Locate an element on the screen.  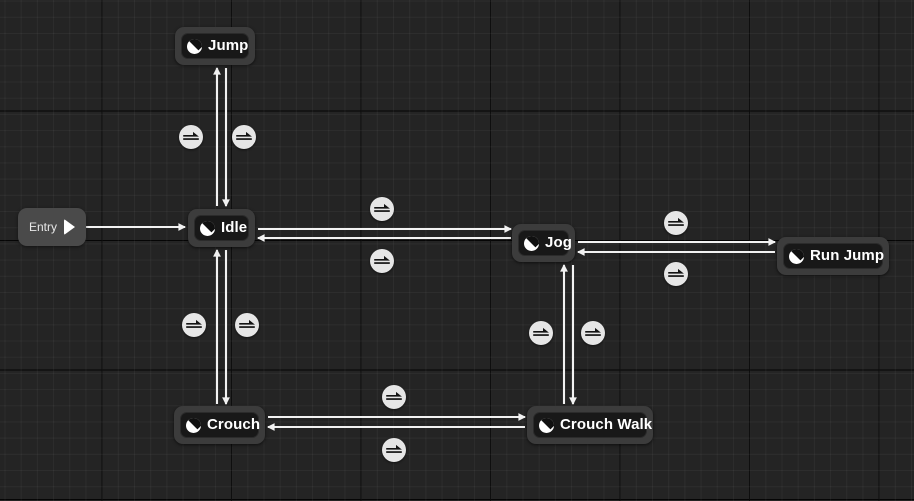
transition-rule-icon-crouch-to-idle is located at coordinates (194, 325).